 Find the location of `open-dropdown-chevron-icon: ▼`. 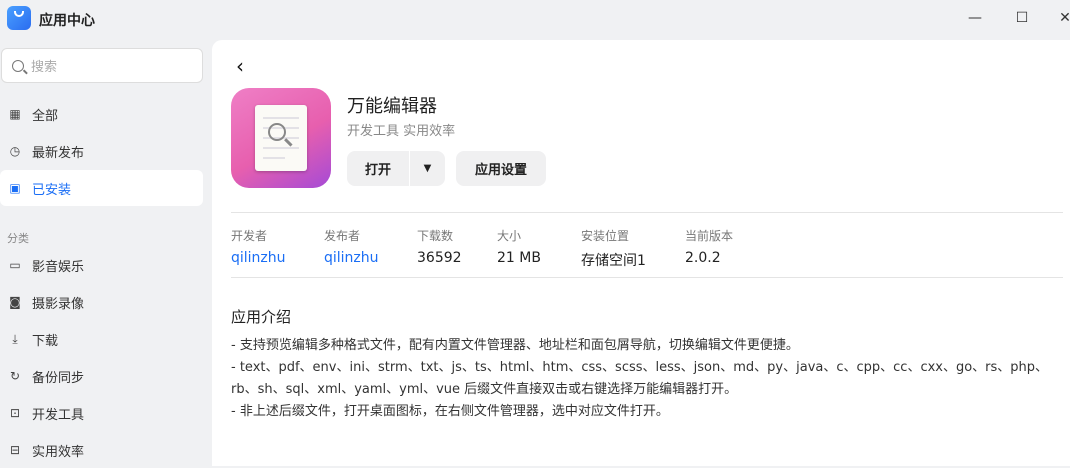

open-dropdown-chevron-icon: ▼ is located at coordinates (427, 168).